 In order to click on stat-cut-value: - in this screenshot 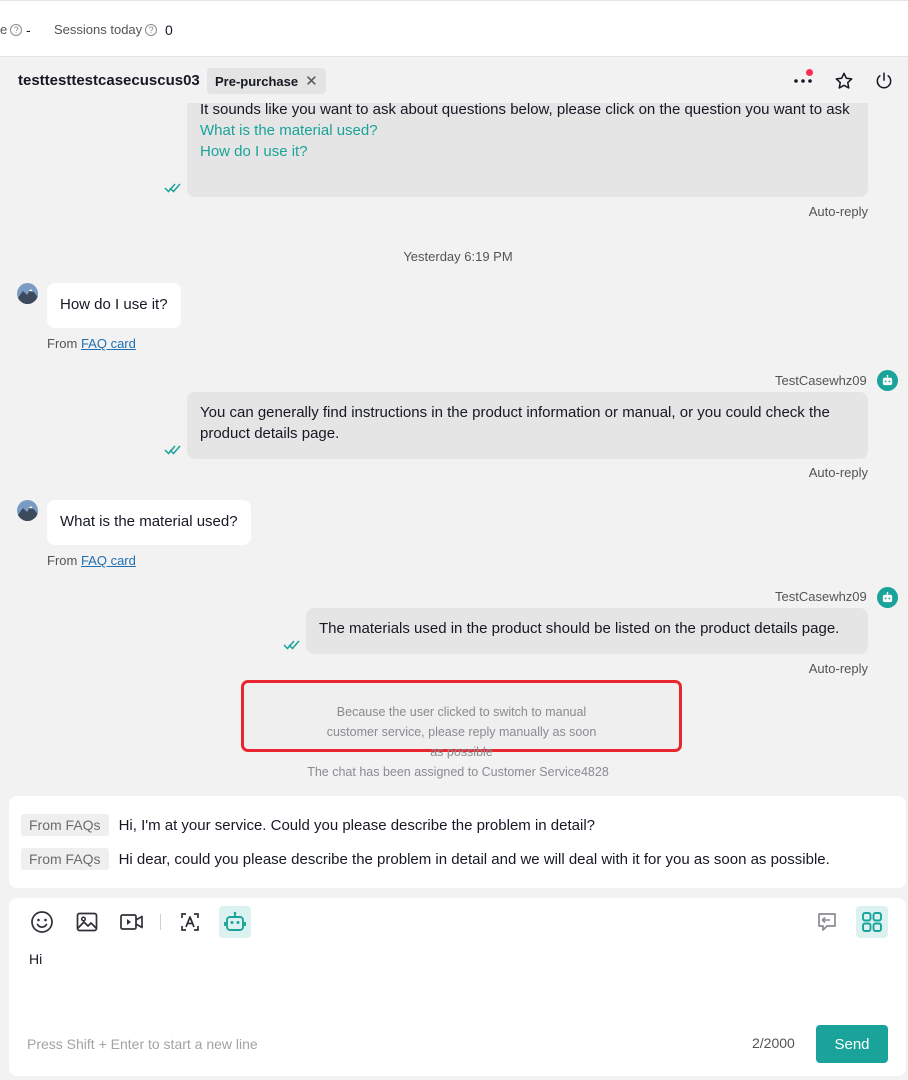, I will do `click(28, 30)`.